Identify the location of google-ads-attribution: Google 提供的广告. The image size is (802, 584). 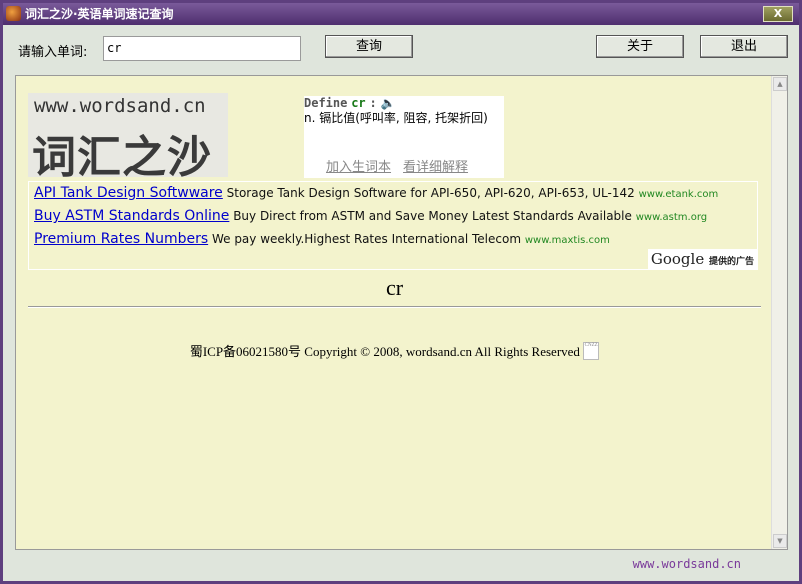
(702, 259).